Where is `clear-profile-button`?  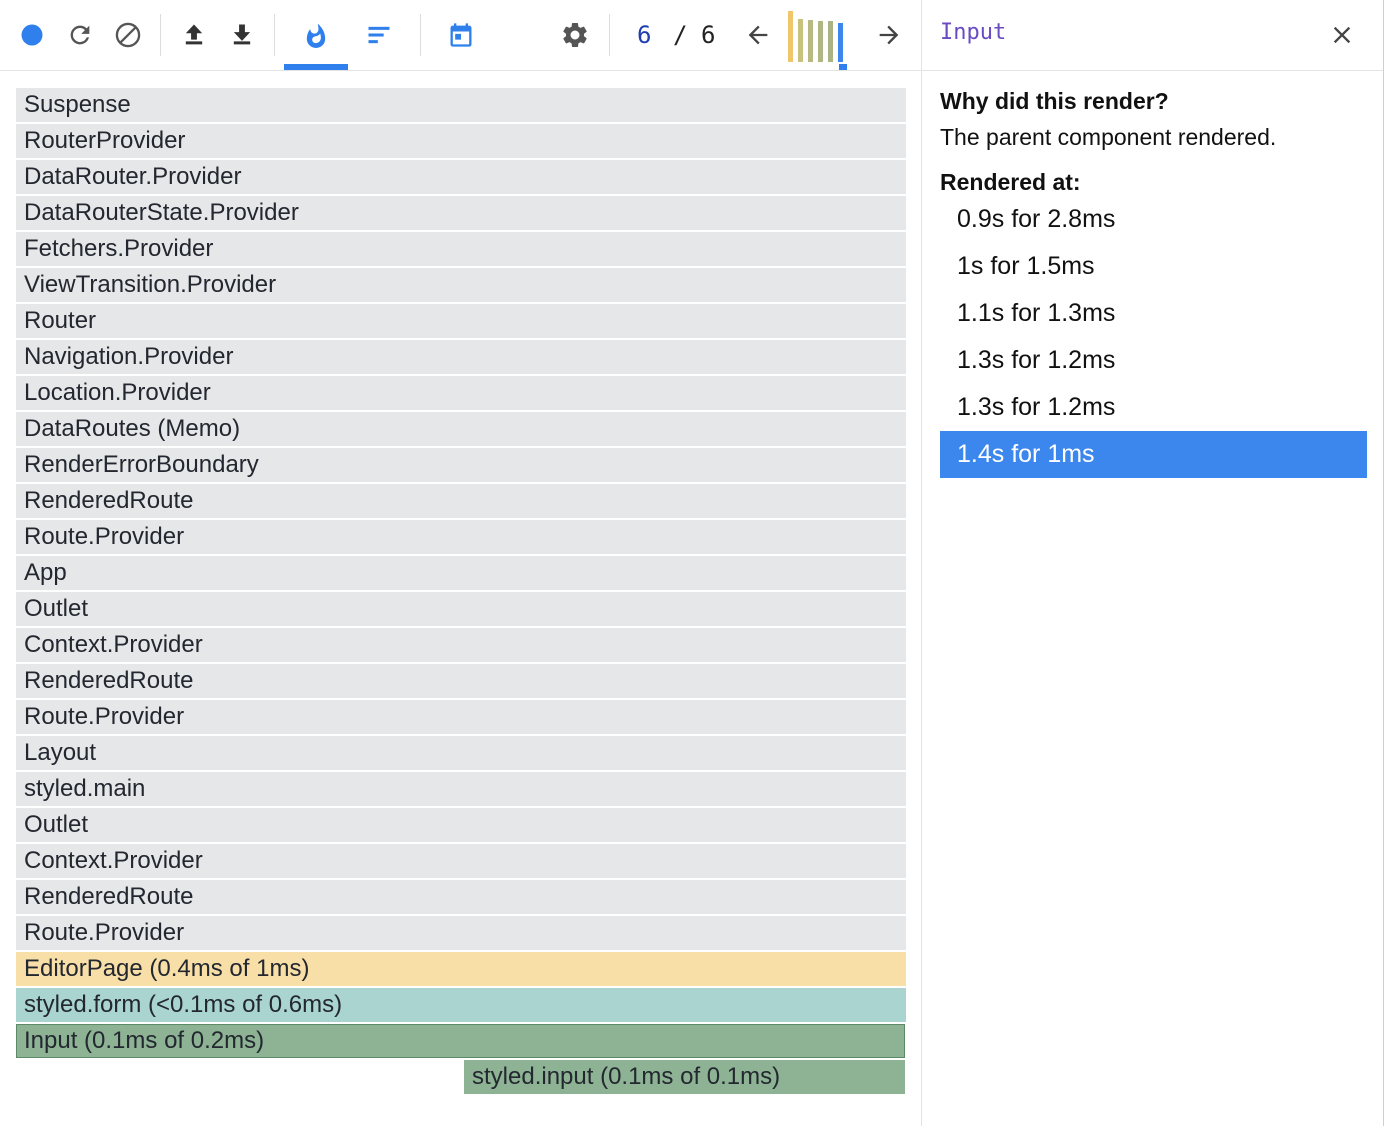
clear-profile-button is located at coordinates (128, 35).